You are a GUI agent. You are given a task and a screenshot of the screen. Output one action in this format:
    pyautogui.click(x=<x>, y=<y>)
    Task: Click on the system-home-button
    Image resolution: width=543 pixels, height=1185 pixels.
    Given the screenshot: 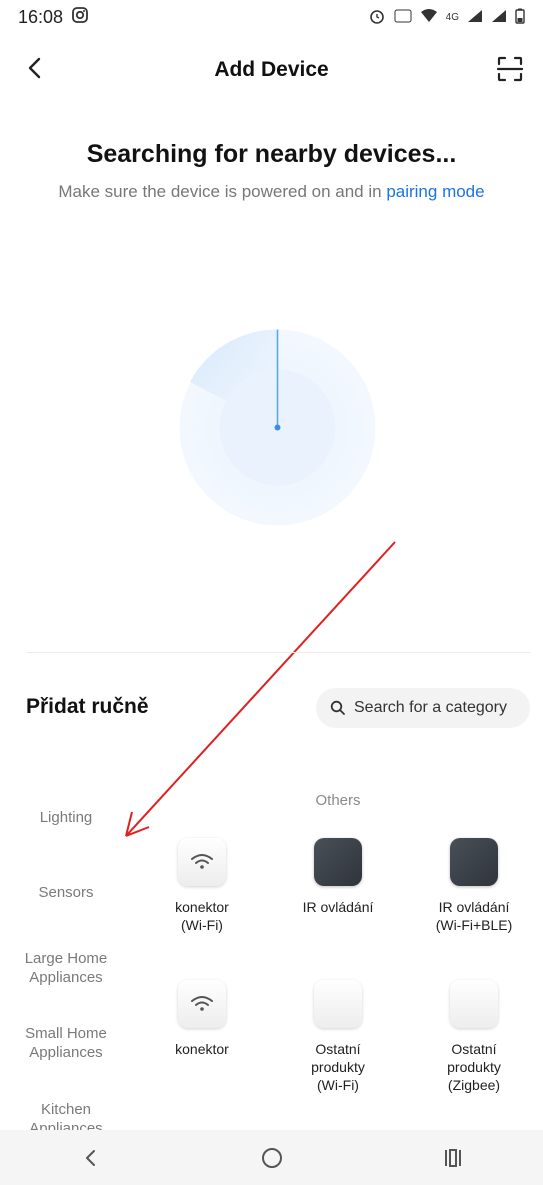 What is the action you would take?
    pyautogui.click(x=272, y=1158)
    